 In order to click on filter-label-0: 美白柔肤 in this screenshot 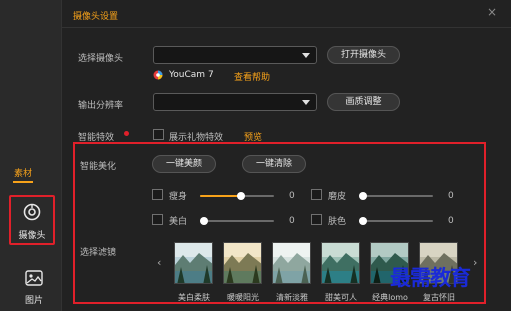, I will do `click(194, 297)`.